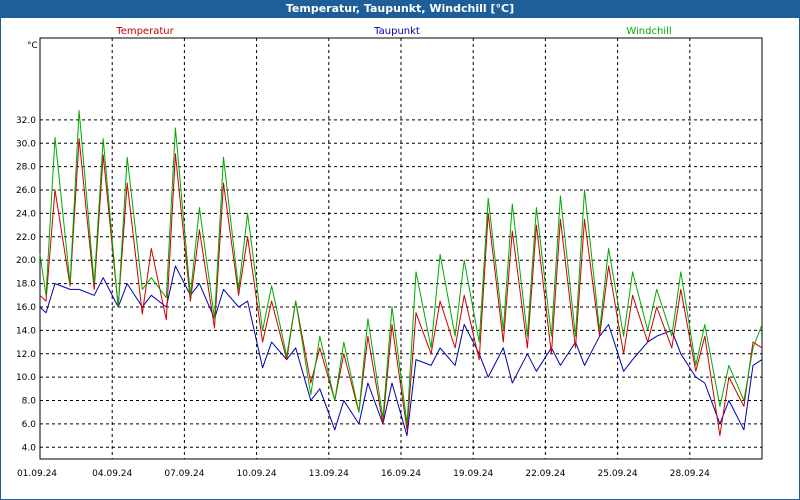 The width and height of the screenshot is (800, 500). What do you see at coordinates (648, 31) in the screenshot?
I see `legend-windchill: Windchill` at bounding box center [648, 31].